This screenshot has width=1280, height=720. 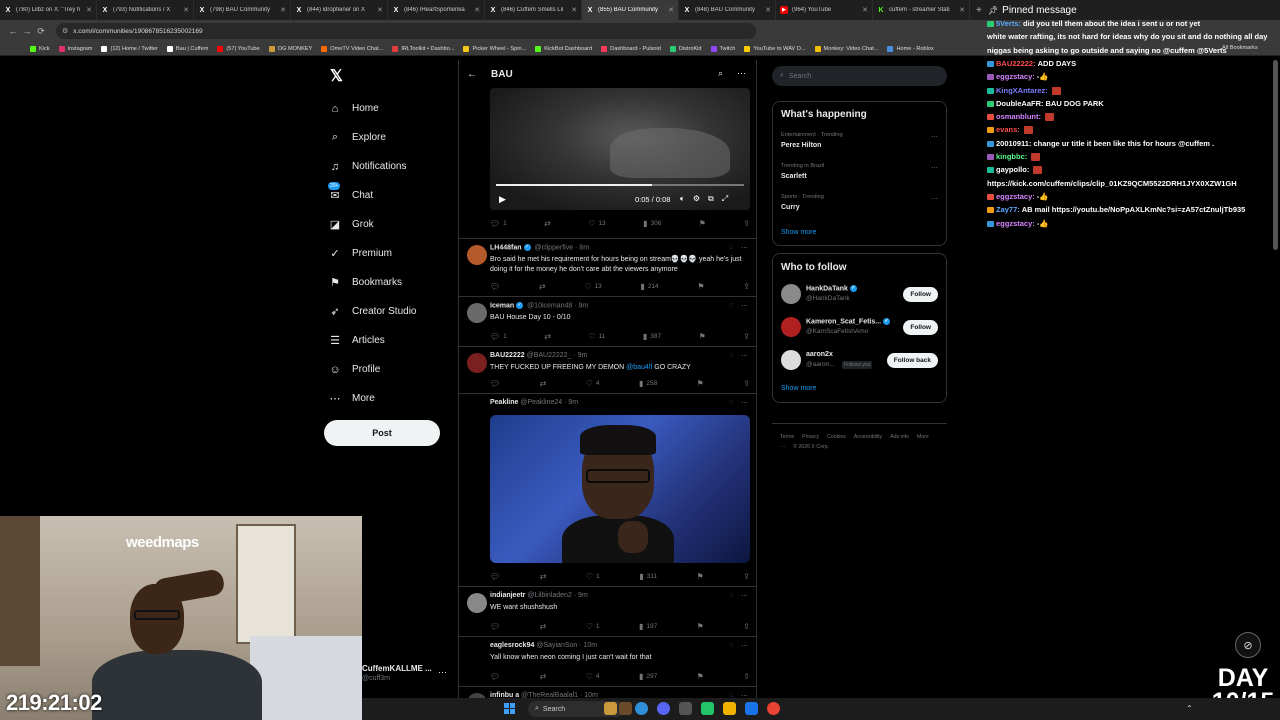 What do you see at coordinates (403, 369) in the screenshot?
I see `nav-item-profile: ☺ Profile` at bounding box center [403, 369].